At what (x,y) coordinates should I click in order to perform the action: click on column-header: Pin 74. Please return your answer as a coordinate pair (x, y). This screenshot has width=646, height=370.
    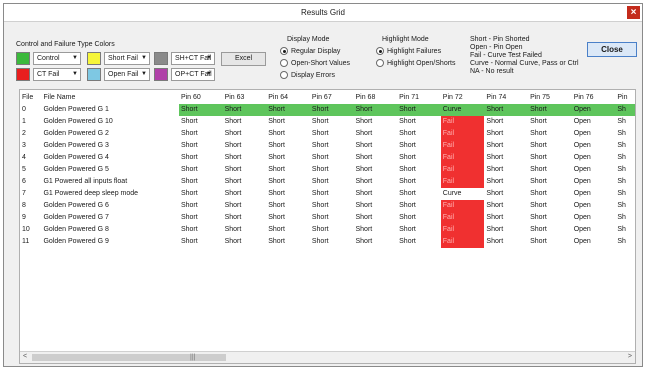
    Looking at the image, I should click on (506, 98).